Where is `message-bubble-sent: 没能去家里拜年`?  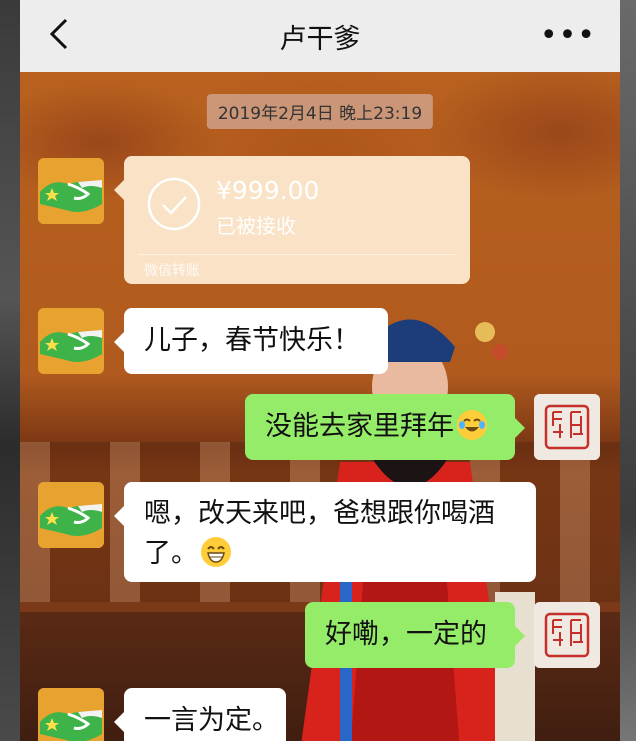
message-bubble-sent: 没能去家里拜年 is located at coordinates (385, 427).